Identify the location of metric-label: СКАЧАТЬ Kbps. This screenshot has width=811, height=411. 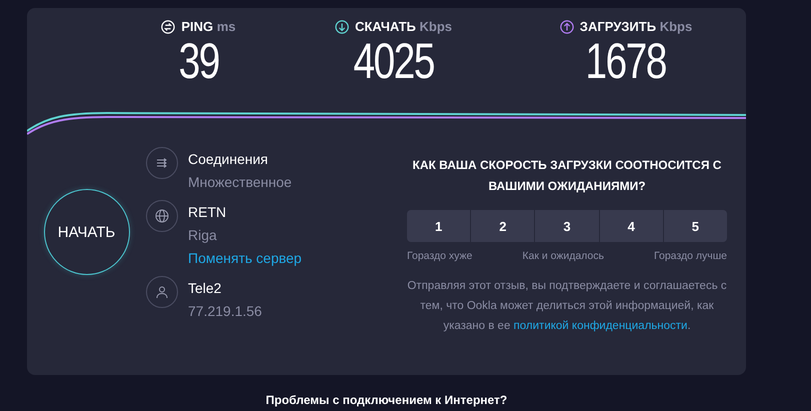
(403, 26).